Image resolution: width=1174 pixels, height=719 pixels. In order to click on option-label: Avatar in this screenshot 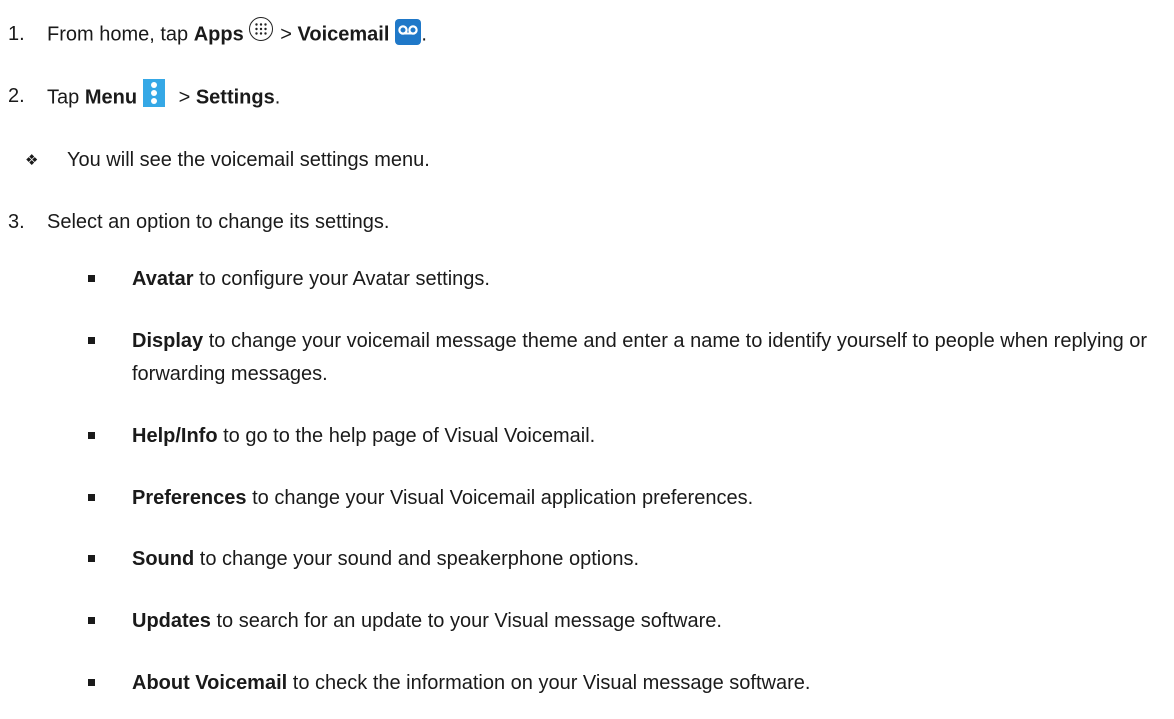, I will do `click(163, 279)`.